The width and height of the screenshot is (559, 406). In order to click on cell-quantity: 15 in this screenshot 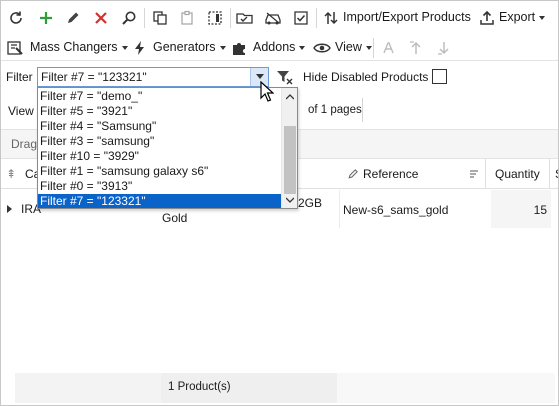, I will do `click(521, 209)`.